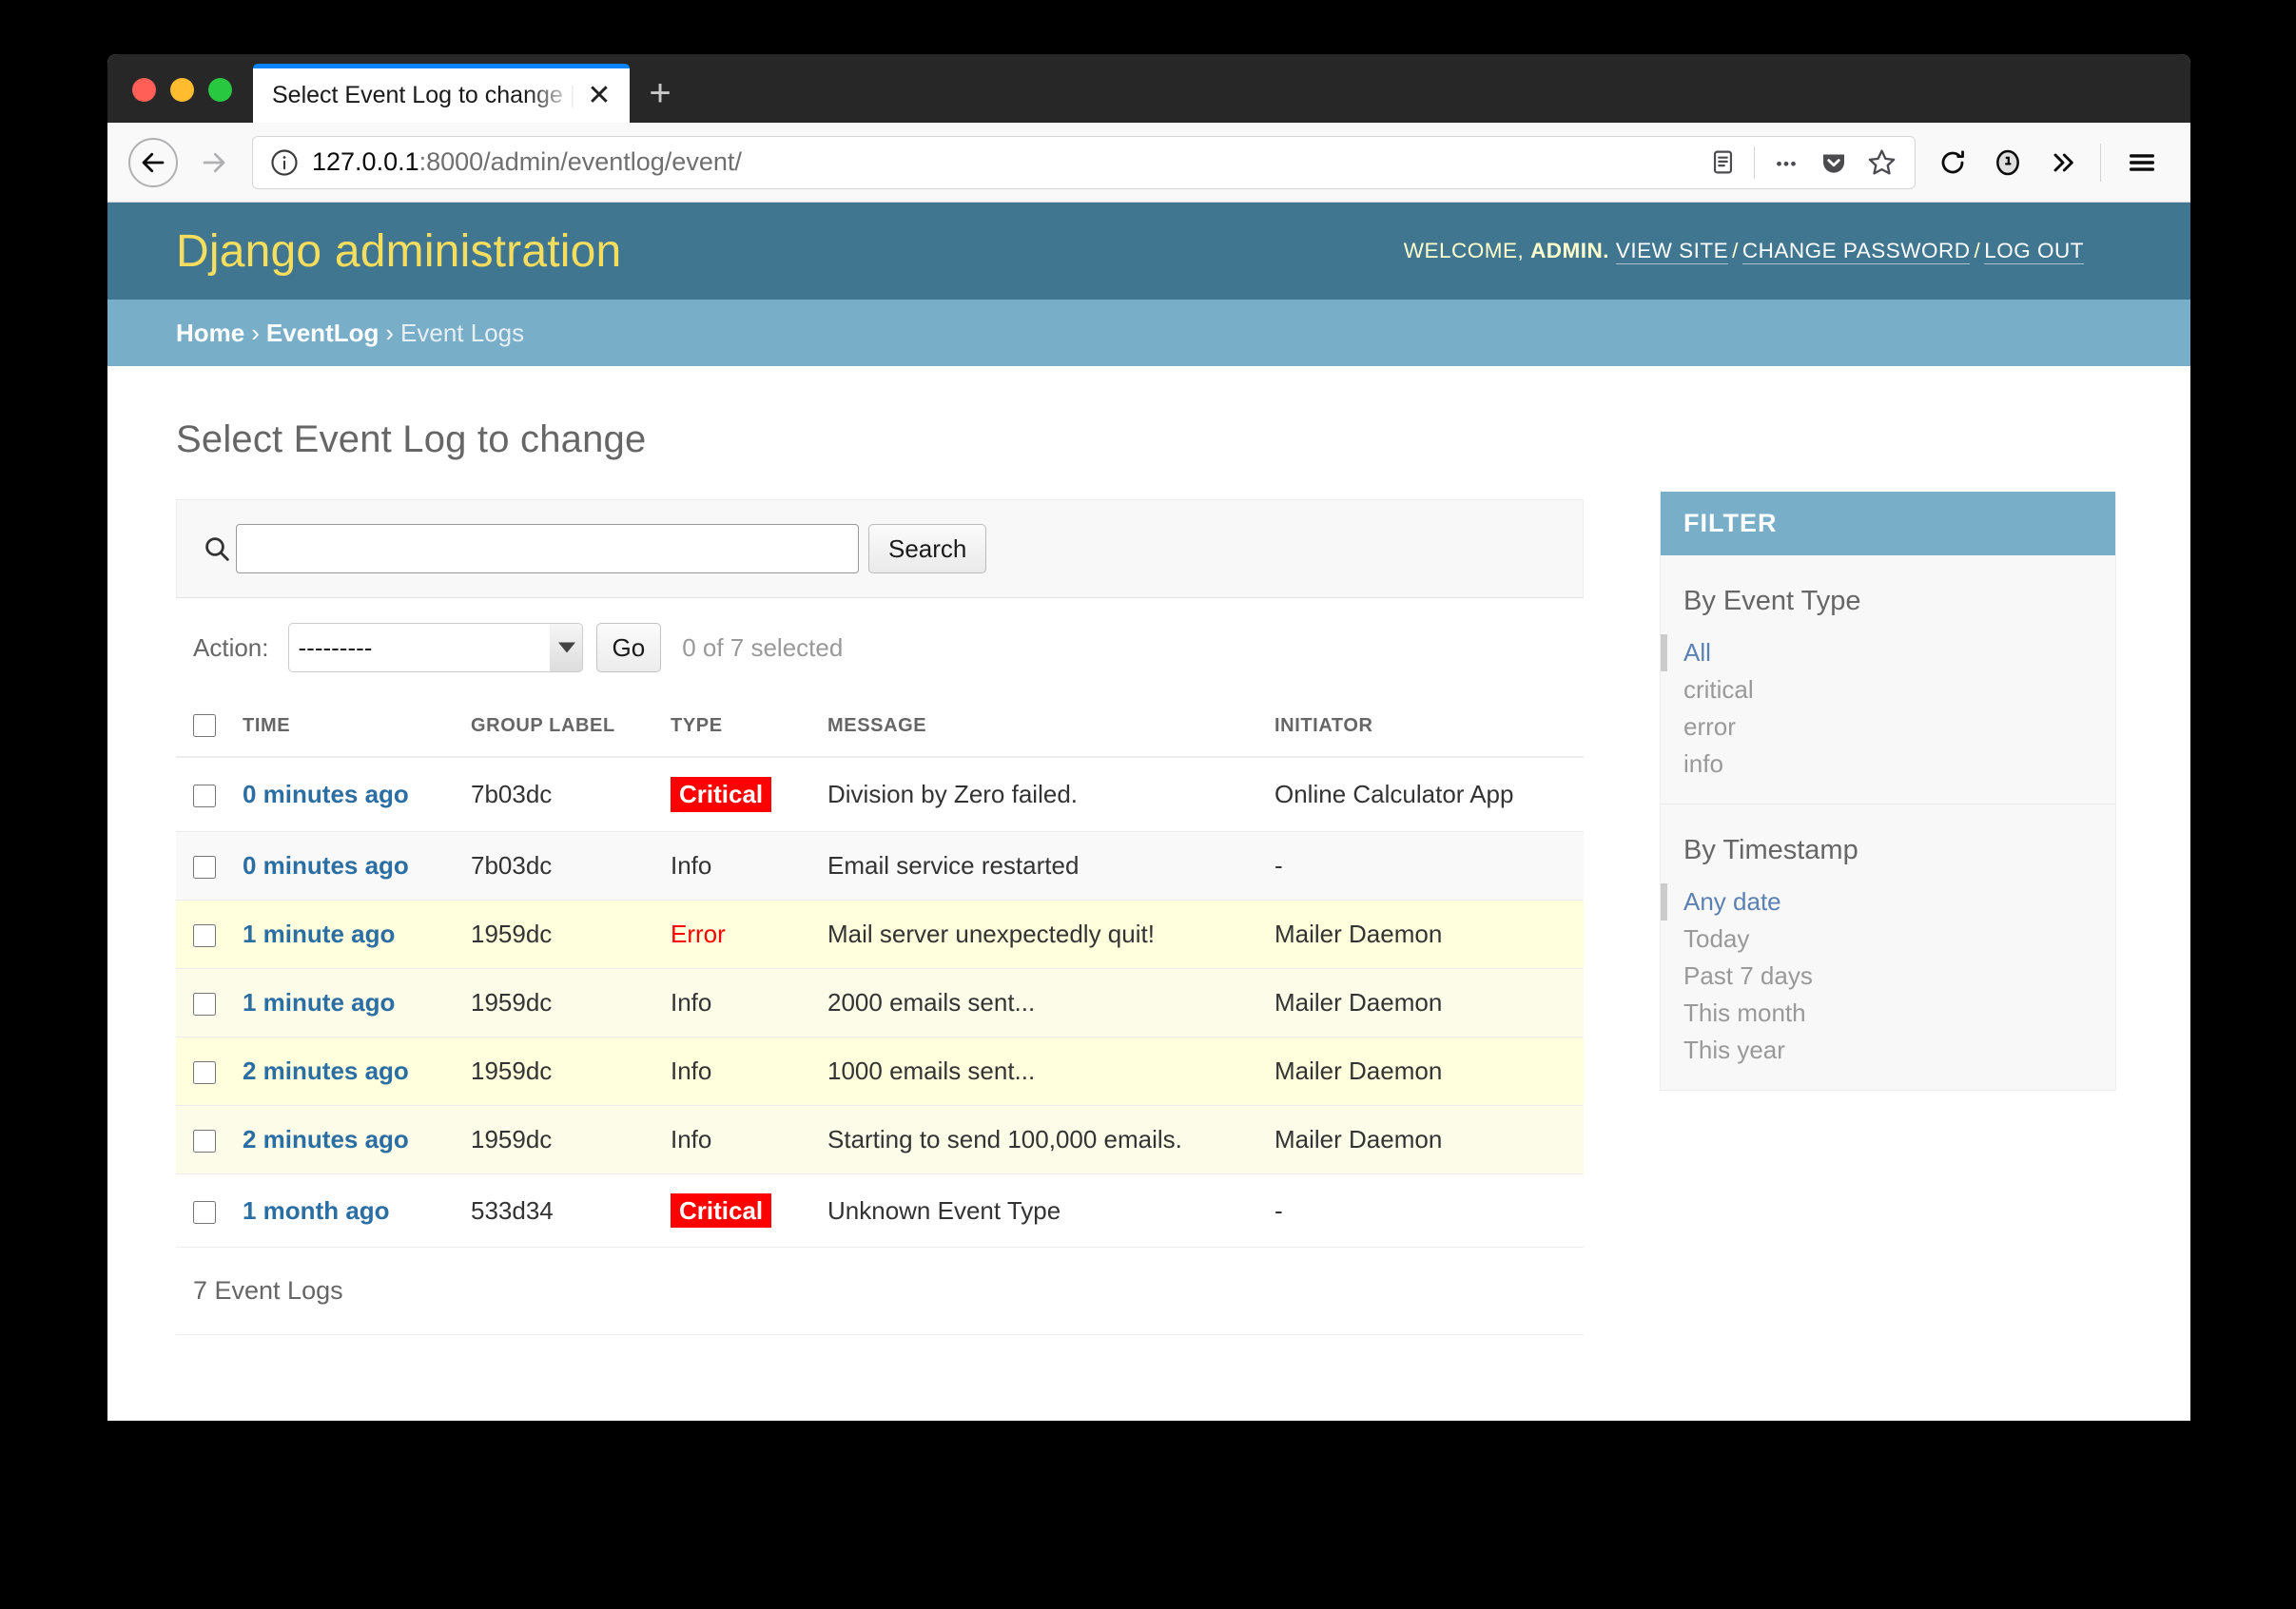 The width and height of the screenshot is (2296, 1609). I want to click on cell-time: 0 minutes ago, so click(345, 866).